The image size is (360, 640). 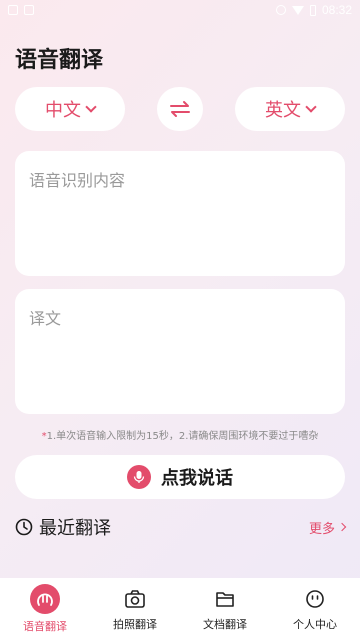 I want to click on source-placeholder: 语音识别内容, so click(x=77, y=180).